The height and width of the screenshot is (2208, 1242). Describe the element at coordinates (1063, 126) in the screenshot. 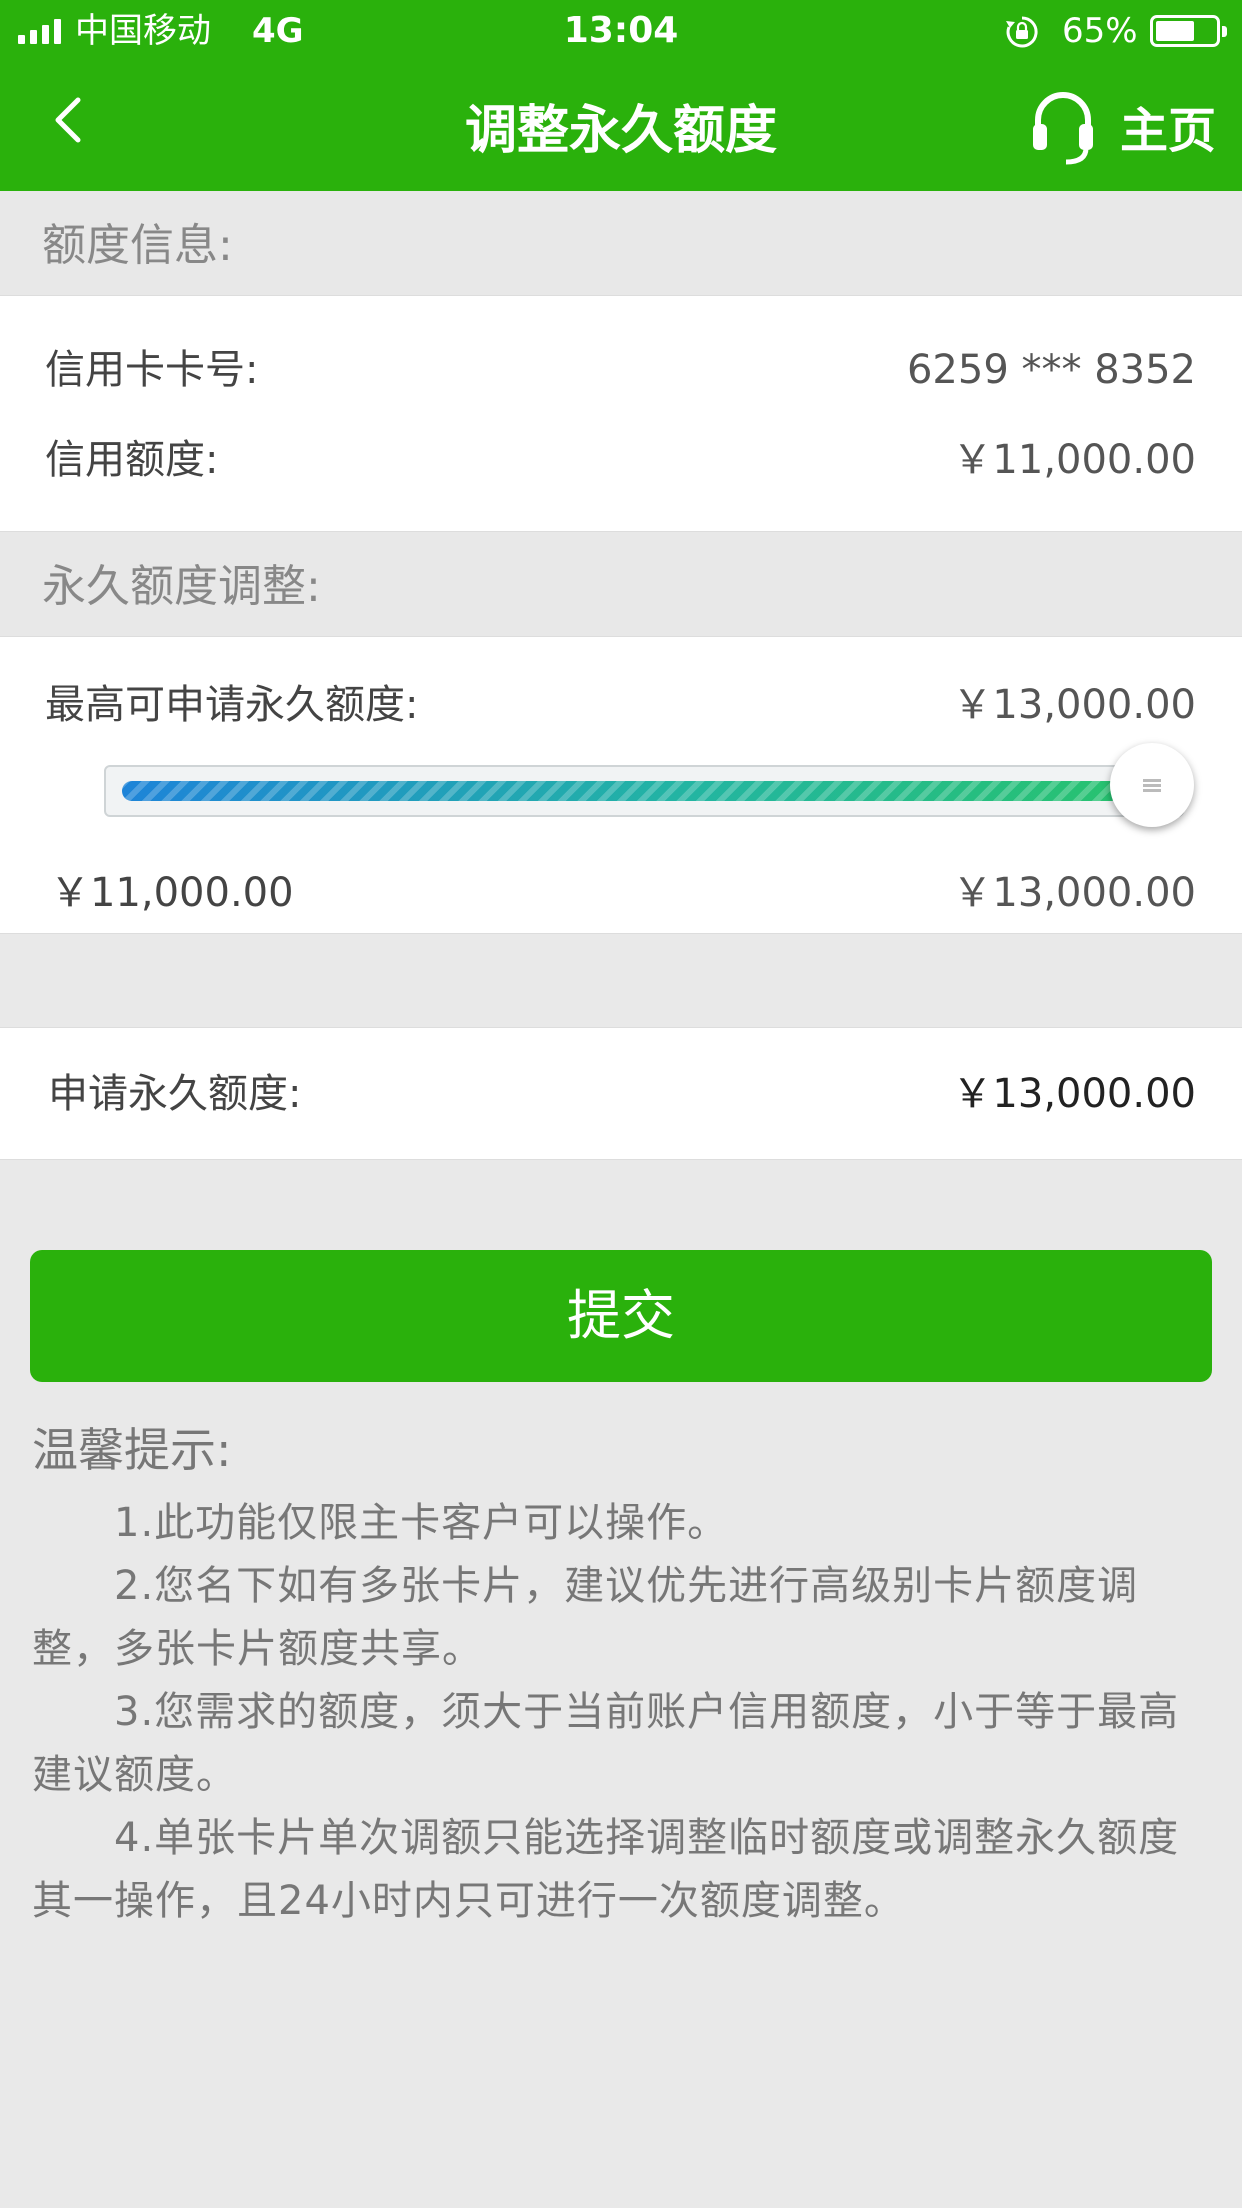

I see `headset-icon` at that location.